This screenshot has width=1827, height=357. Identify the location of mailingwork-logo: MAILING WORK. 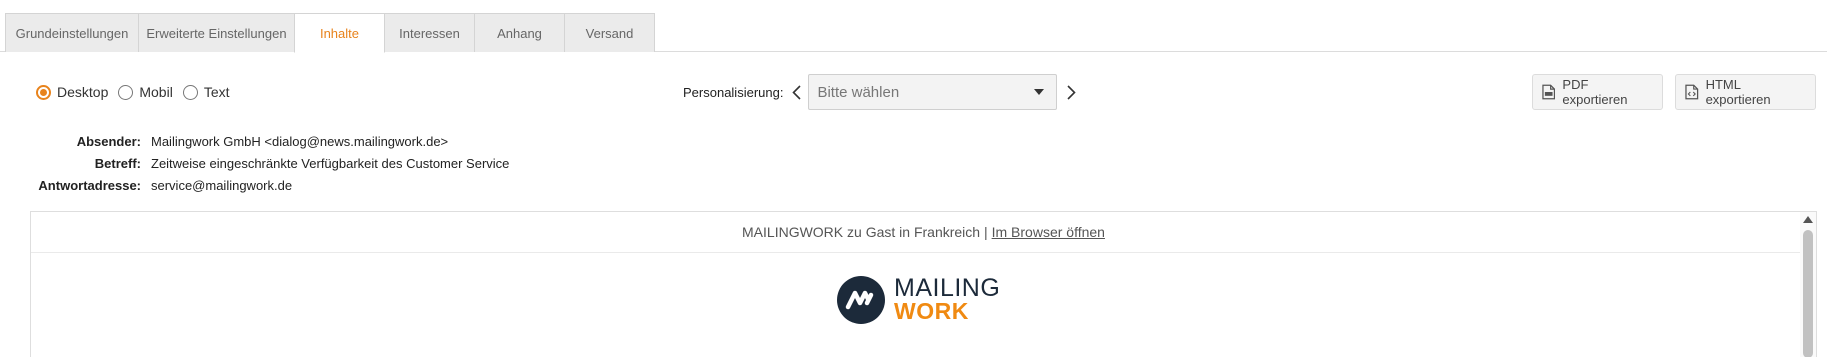
(918, 300).